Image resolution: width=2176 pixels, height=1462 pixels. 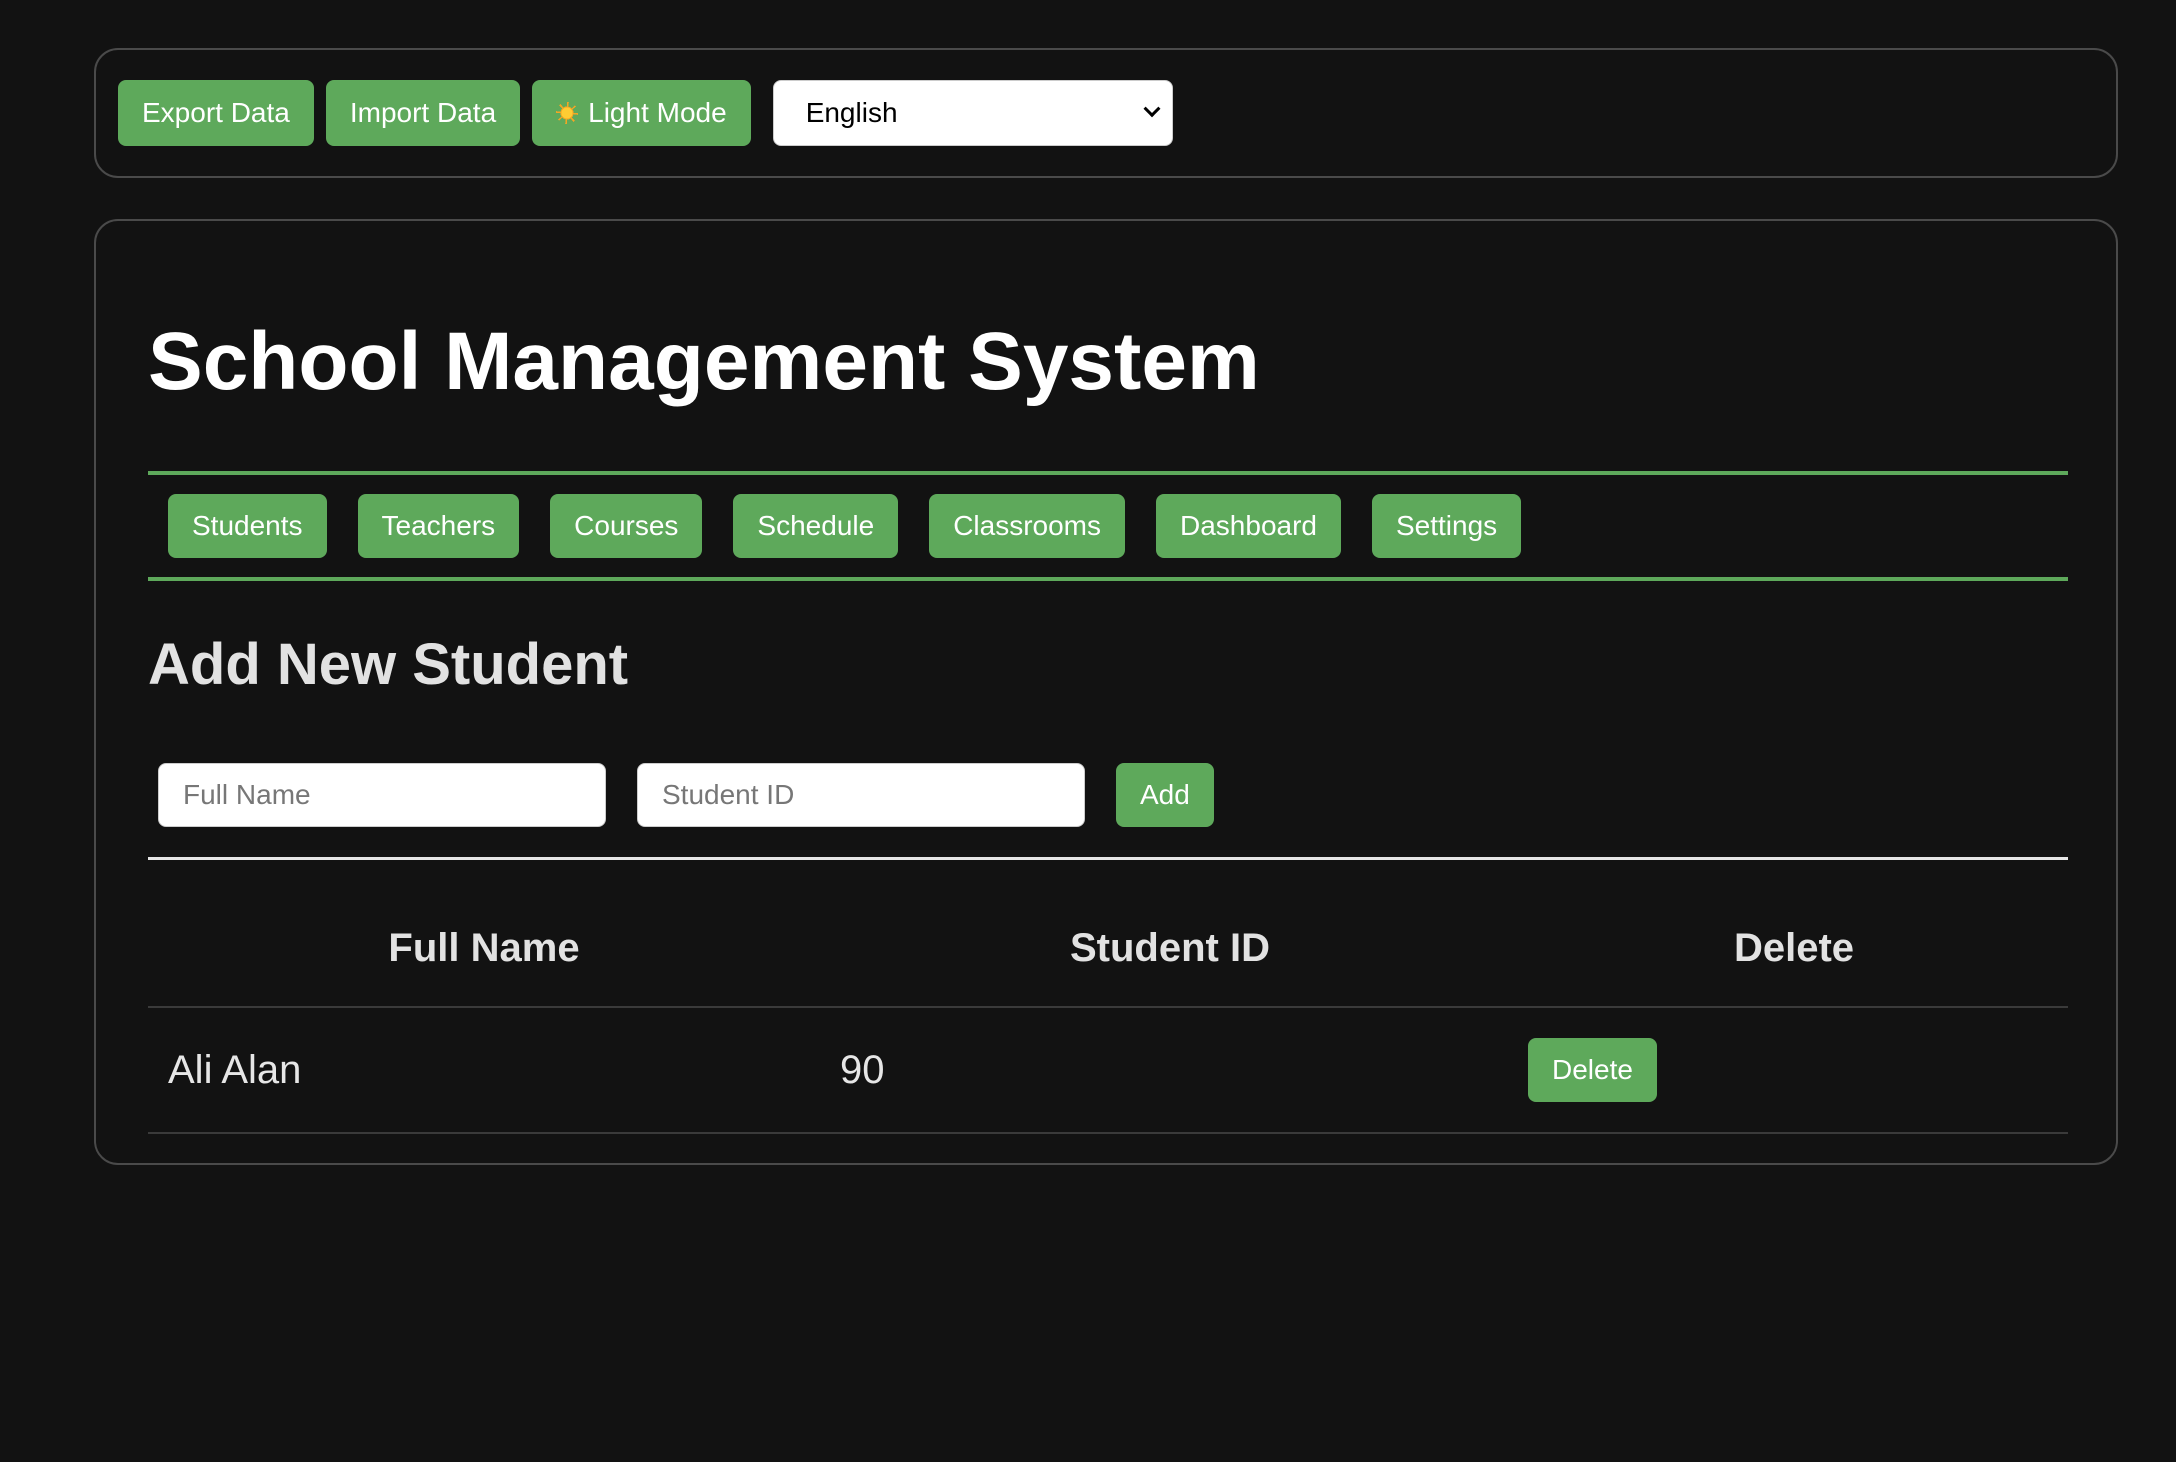 What do you see at coordinates (1248, 526) in the screenshot?
I see `nav-item-dashboard: Dashboard` at bounding box center [1248, 526].